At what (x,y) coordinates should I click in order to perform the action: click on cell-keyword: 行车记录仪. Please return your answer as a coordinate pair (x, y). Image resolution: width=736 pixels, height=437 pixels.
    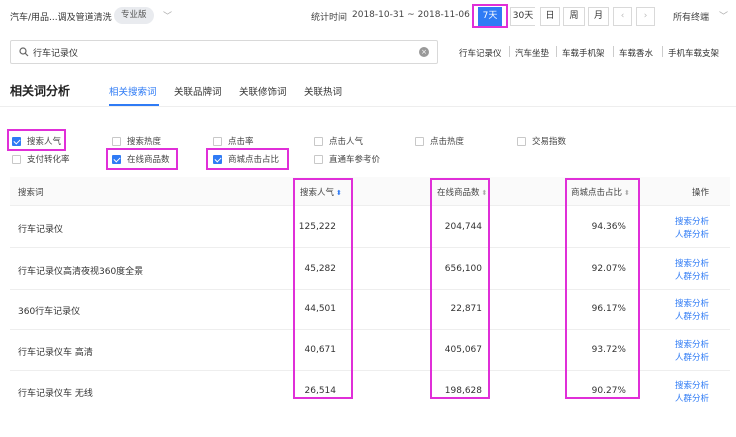
    Looking at the image, I should click on (40, 228).